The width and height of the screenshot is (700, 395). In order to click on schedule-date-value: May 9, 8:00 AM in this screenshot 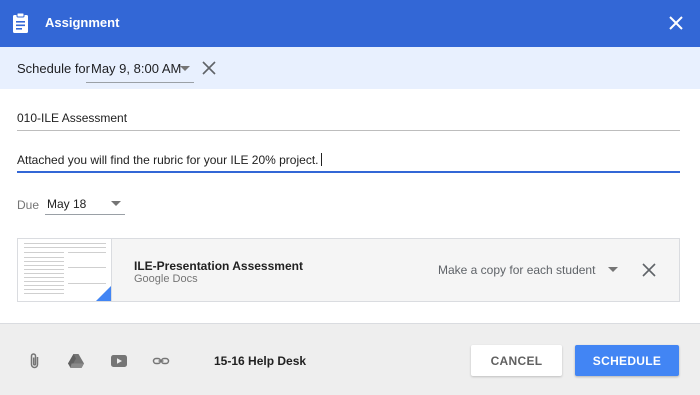, I will do `click(136, 68)`.